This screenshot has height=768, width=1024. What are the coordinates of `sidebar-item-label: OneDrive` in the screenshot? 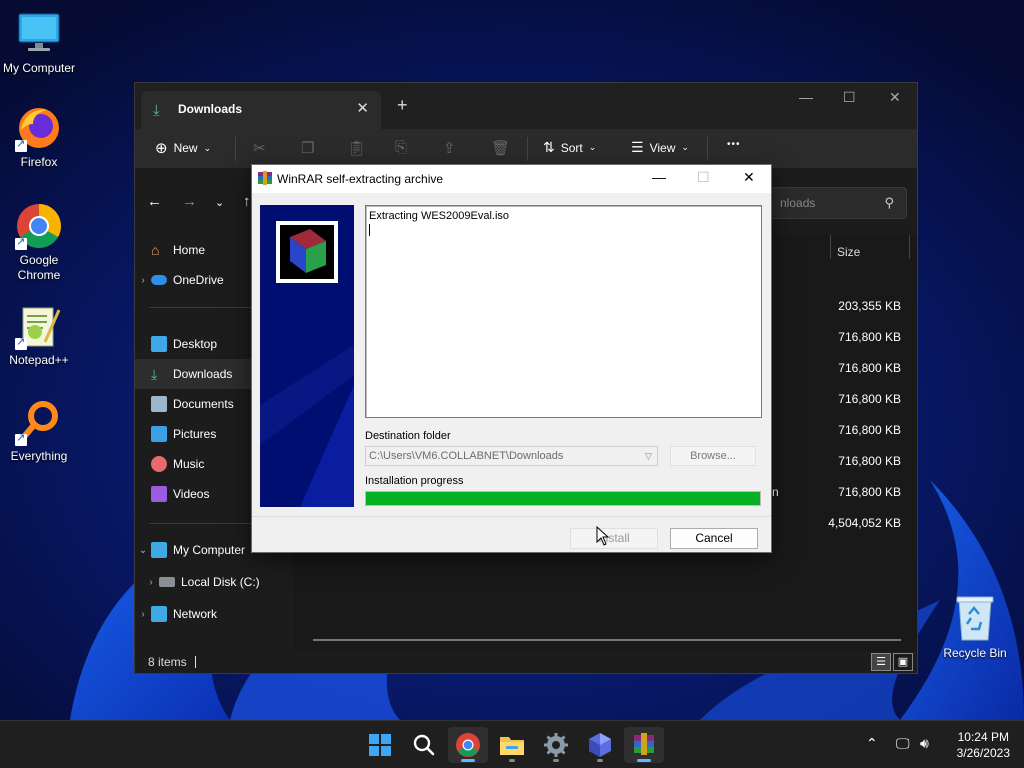 It's located at (198, 280).